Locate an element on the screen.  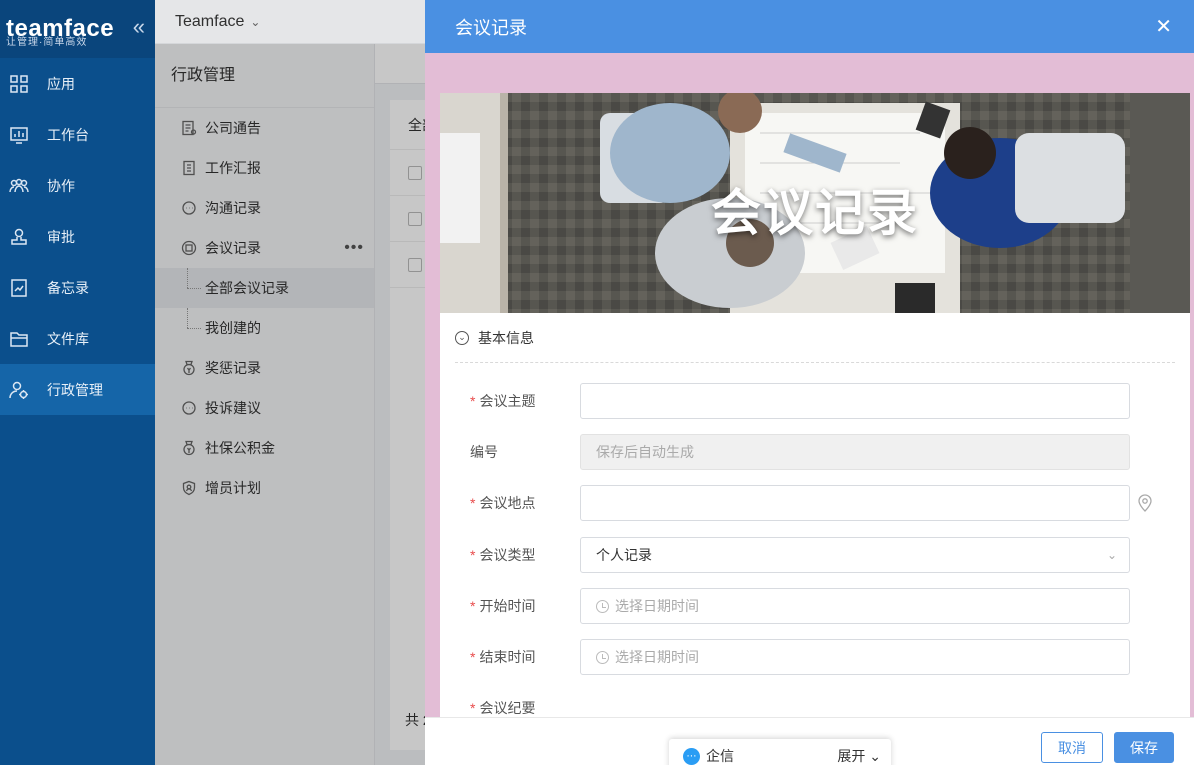
field-label: 编号 is located at coordinates (484, 452).